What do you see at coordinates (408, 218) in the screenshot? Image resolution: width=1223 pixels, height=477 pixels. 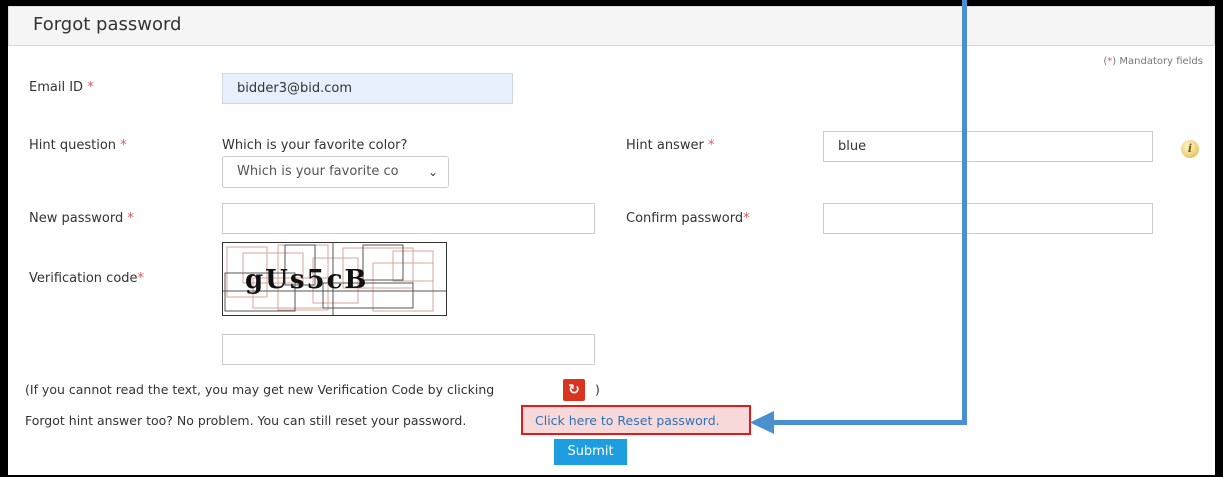 I see `new-password-field` at bounding box center [408, 218].